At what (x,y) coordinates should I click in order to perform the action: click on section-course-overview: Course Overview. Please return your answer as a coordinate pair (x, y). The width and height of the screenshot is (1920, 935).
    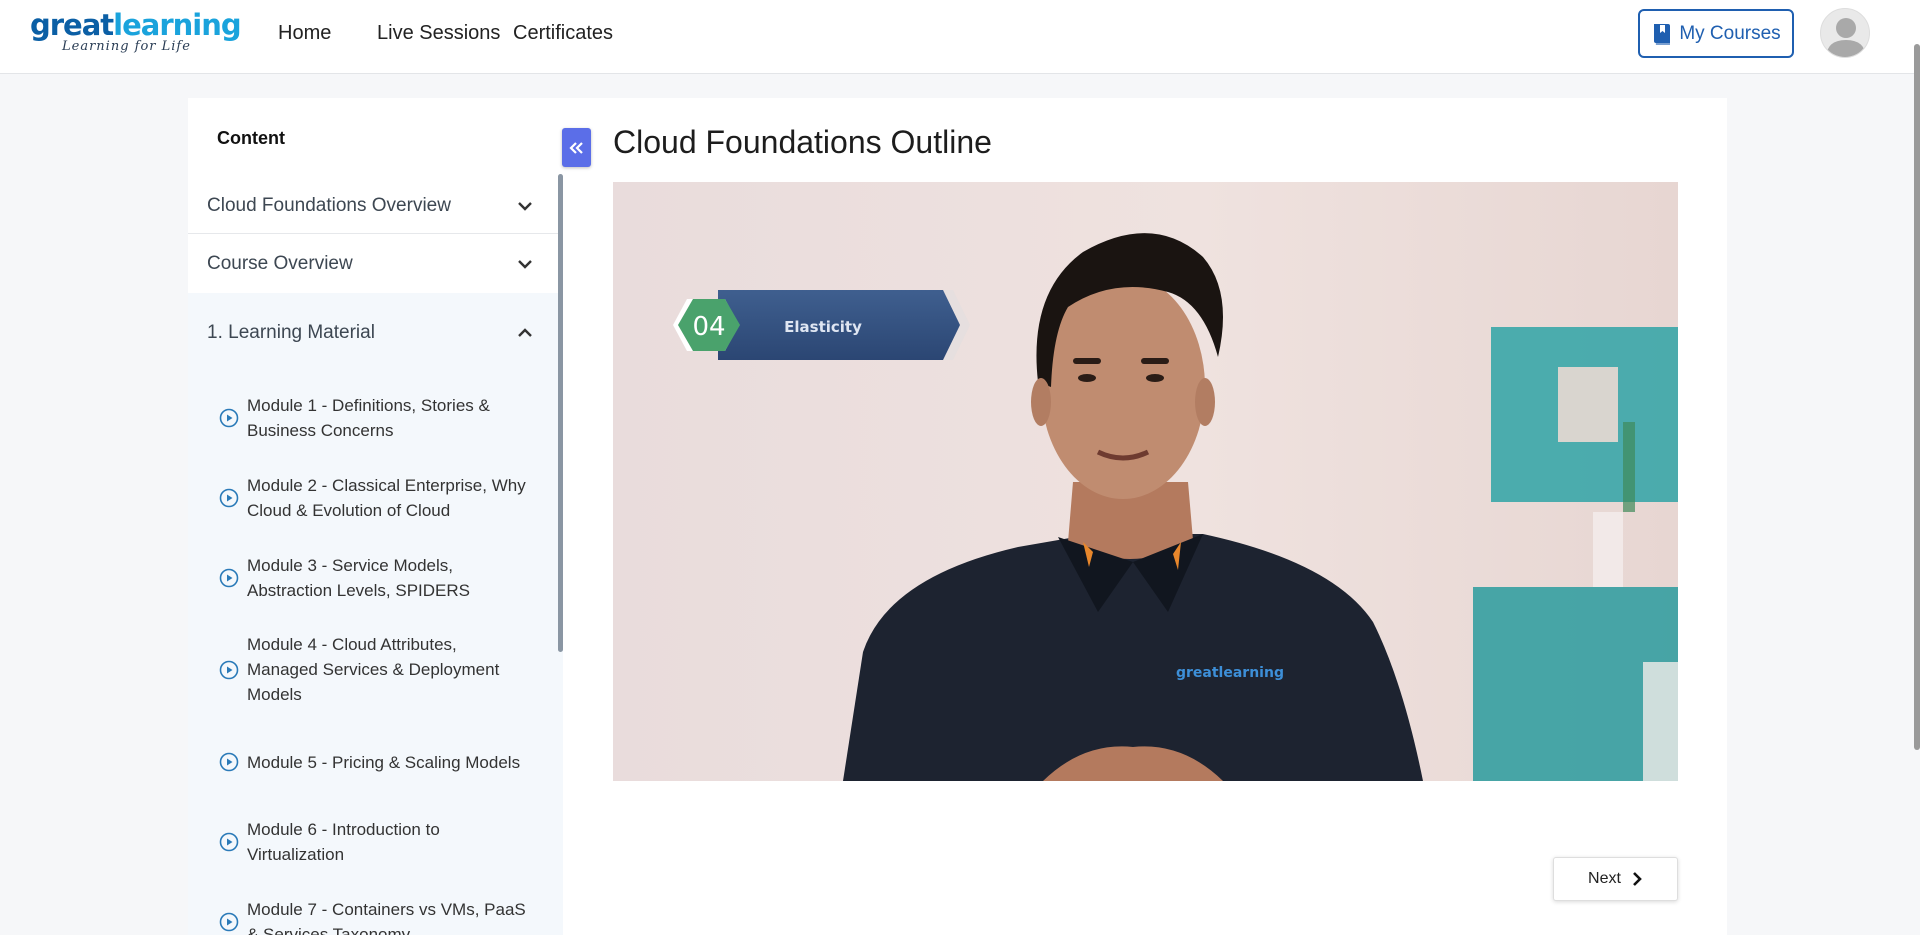
    Looking at the image, I should click on (375, 264).